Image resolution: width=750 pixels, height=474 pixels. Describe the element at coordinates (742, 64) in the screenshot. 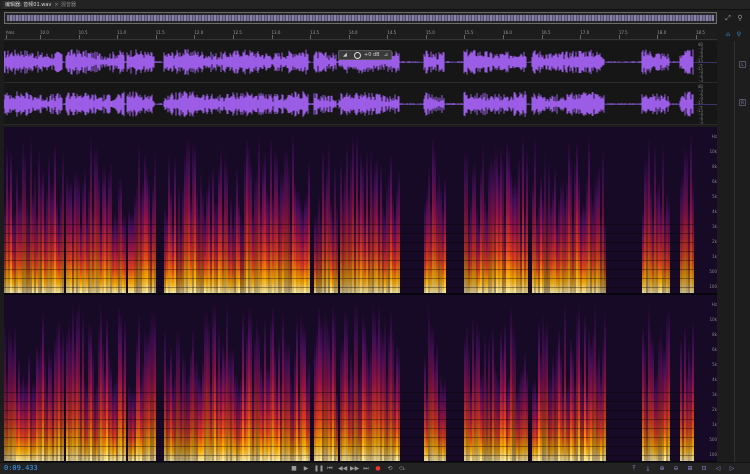

I see `channel-left-toggle: L` at that location.